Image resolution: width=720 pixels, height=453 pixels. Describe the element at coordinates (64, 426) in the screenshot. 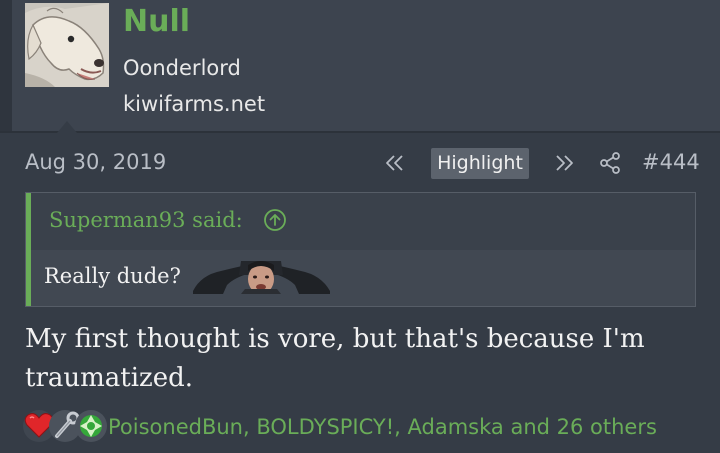

I see `reaction-icons` at that location.